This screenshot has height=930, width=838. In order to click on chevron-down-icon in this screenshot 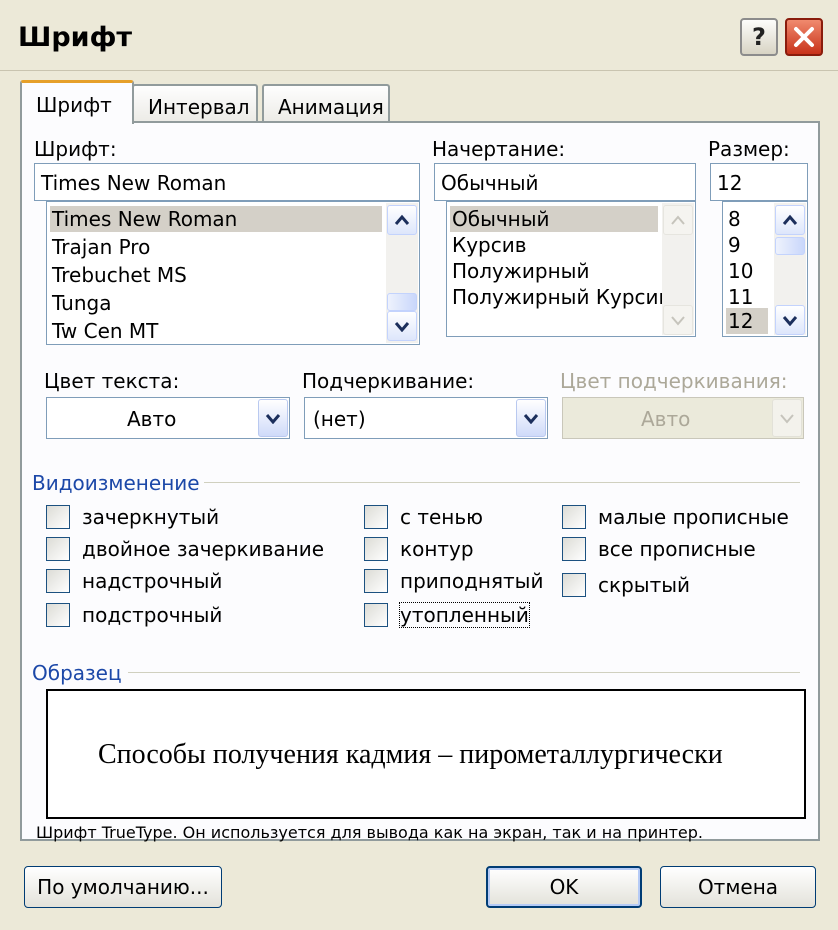, I will do `click(402, 327)`.